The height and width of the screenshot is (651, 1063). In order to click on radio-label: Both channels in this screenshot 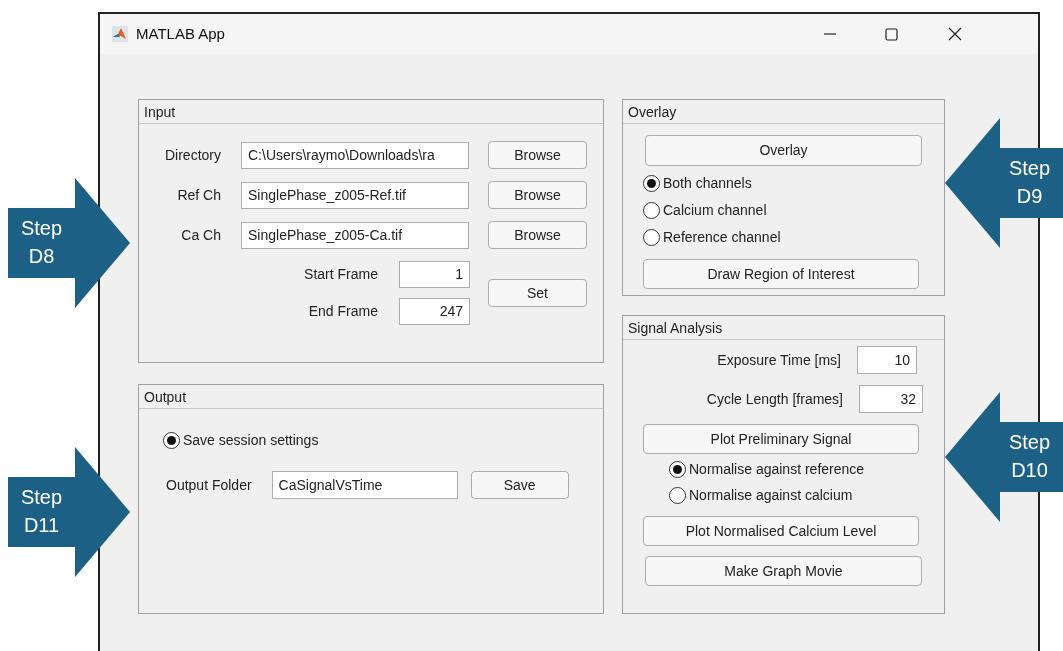, I will do `click(707, 183)`.